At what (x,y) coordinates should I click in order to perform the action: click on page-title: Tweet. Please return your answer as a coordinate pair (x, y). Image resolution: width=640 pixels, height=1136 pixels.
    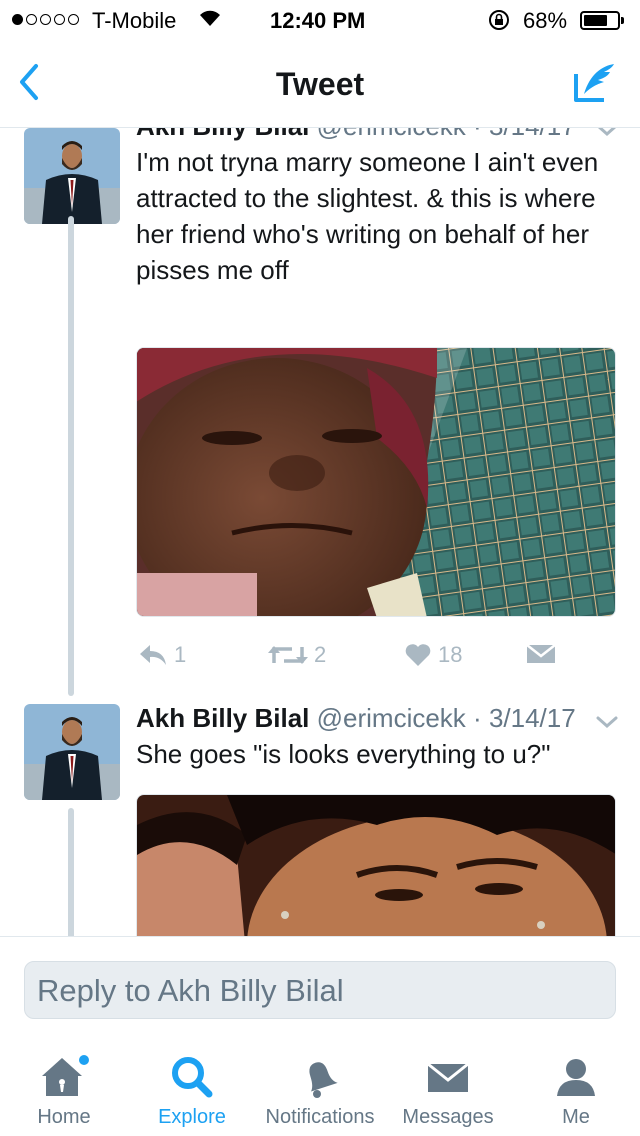
    Looking at the image, I should click on (320, 84).